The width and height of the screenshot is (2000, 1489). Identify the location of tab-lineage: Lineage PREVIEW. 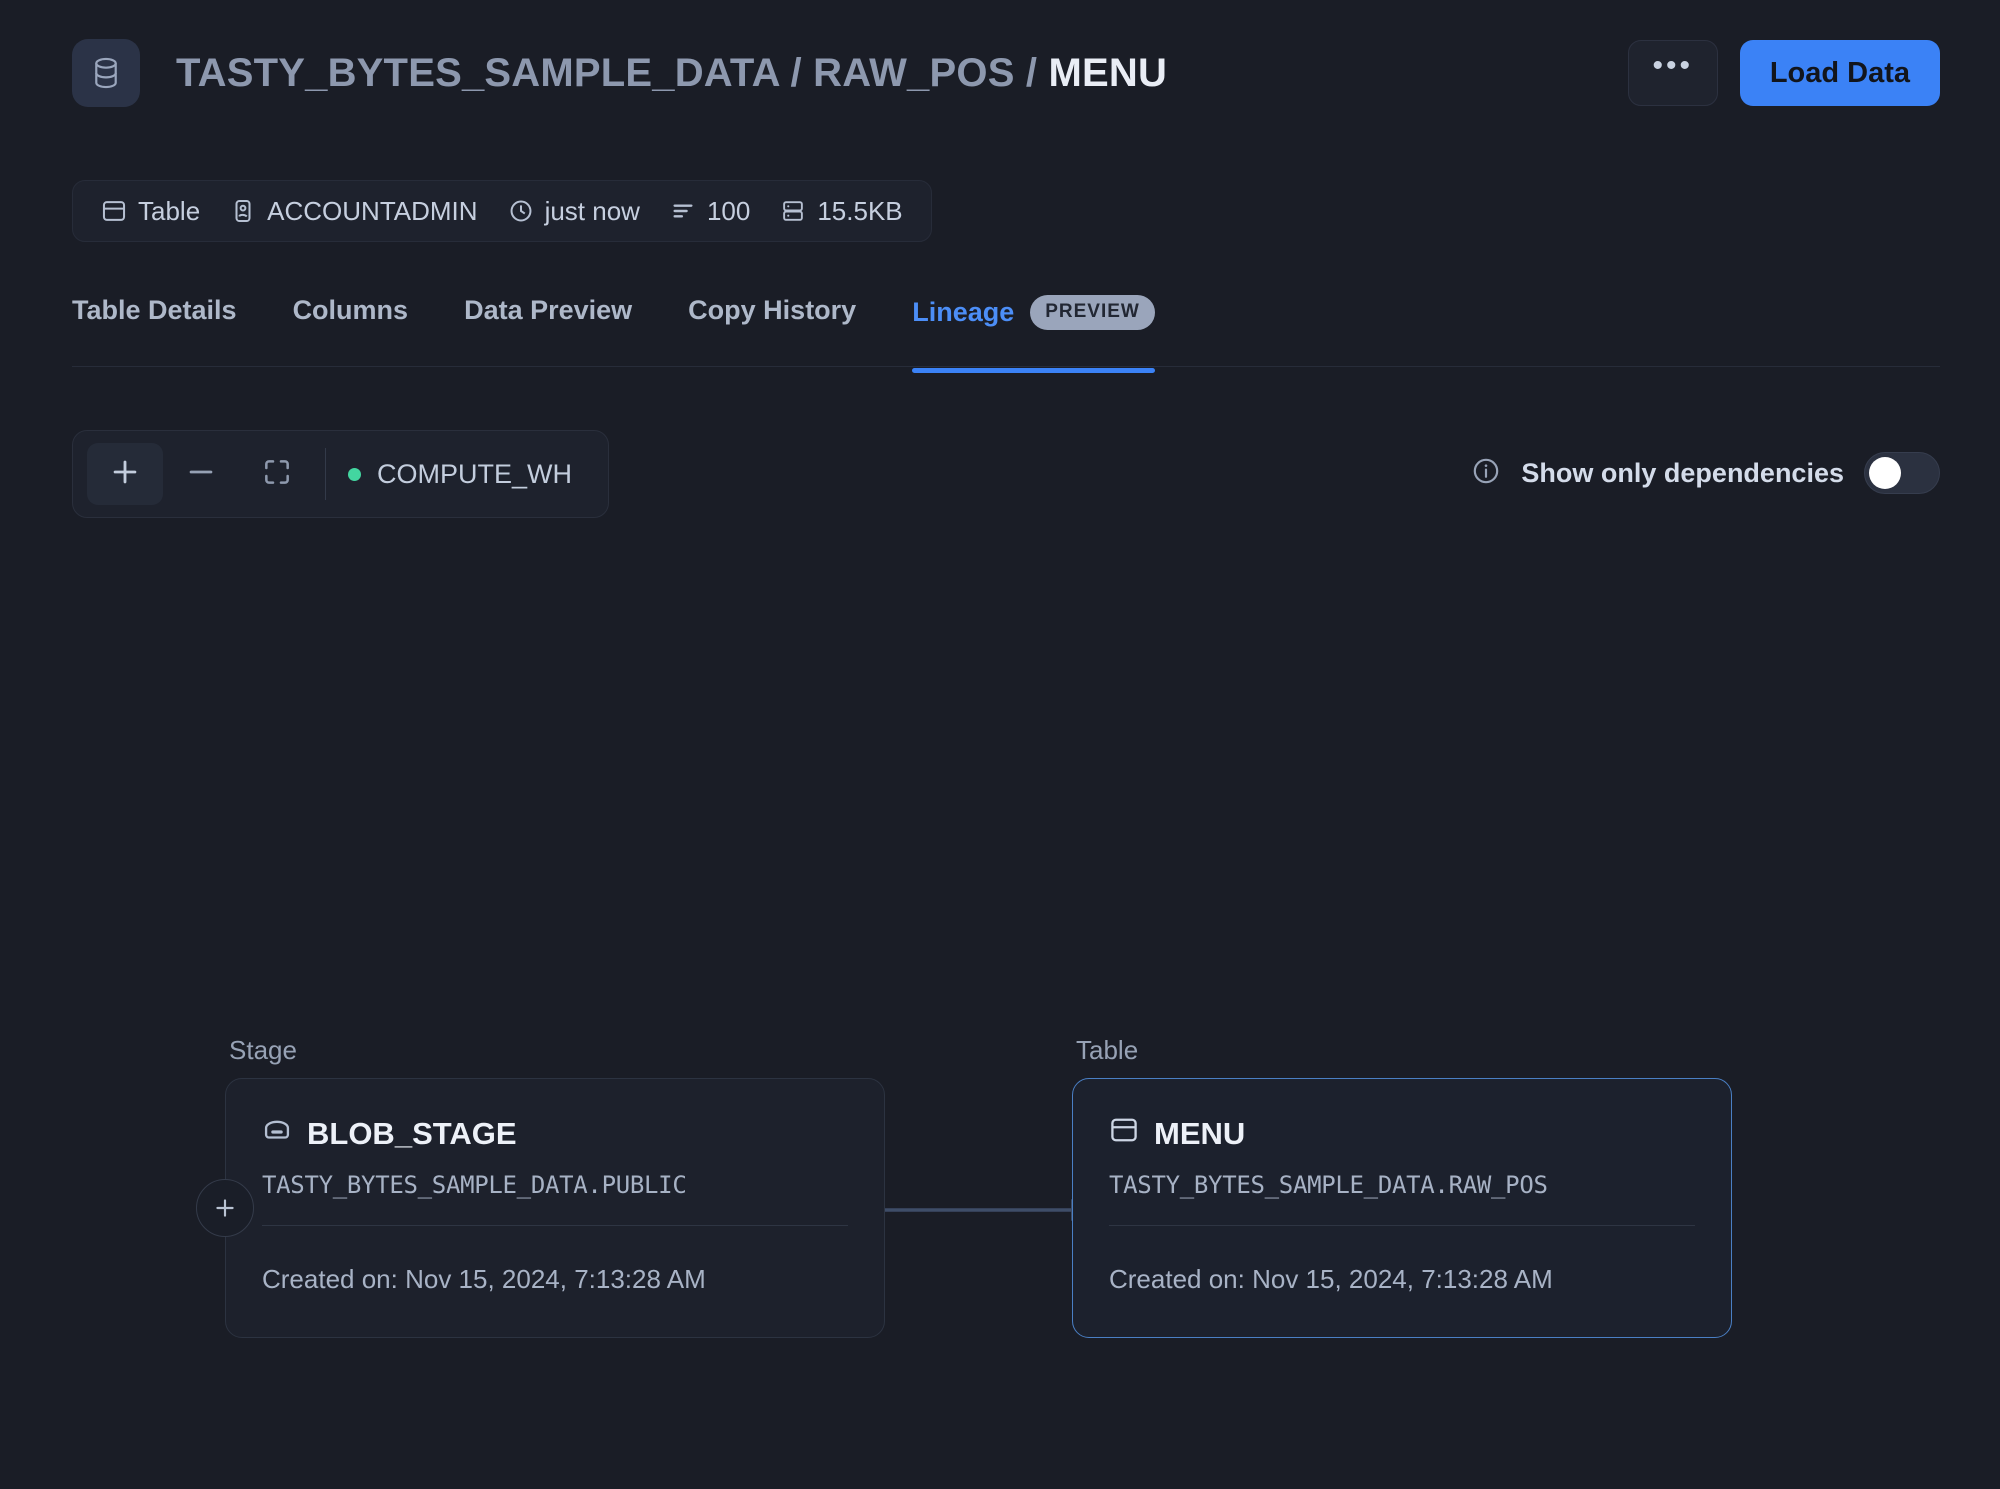
(1033, 334).